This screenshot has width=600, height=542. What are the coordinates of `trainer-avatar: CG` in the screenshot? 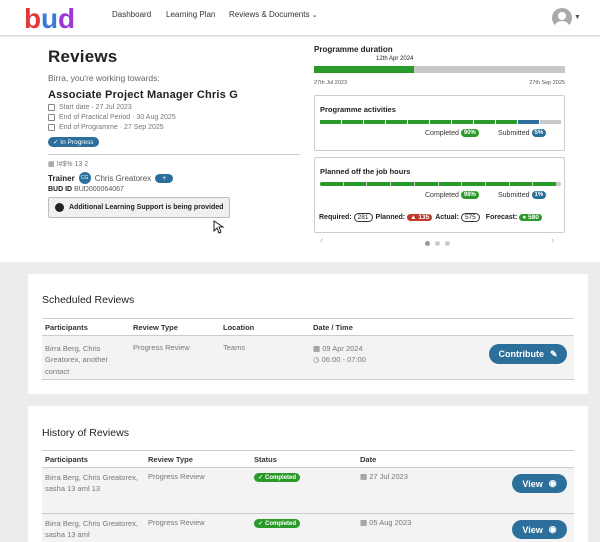 It's located at (84, 178).